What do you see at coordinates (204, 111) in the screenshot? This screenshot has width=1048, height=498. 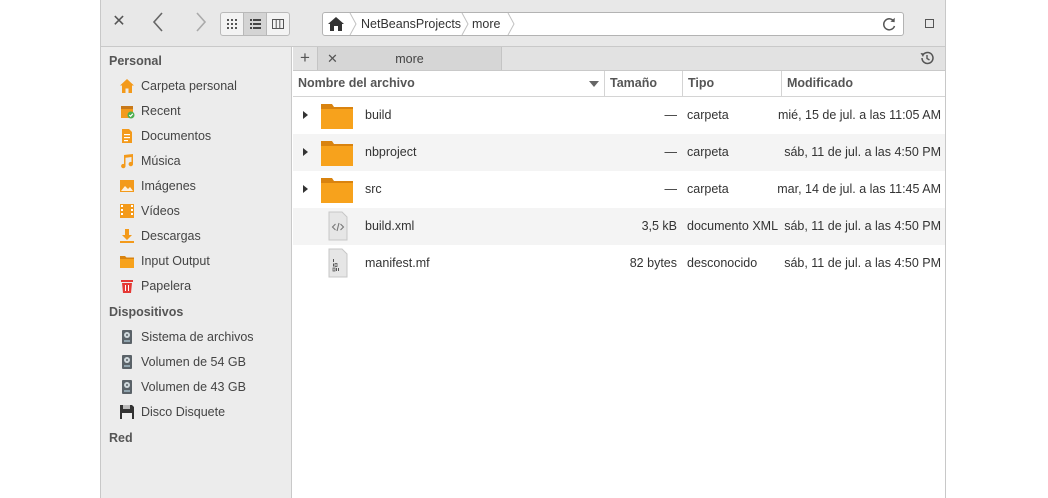 I see `sidebar-item-recent: Recent` at bounding box center [204, 111].